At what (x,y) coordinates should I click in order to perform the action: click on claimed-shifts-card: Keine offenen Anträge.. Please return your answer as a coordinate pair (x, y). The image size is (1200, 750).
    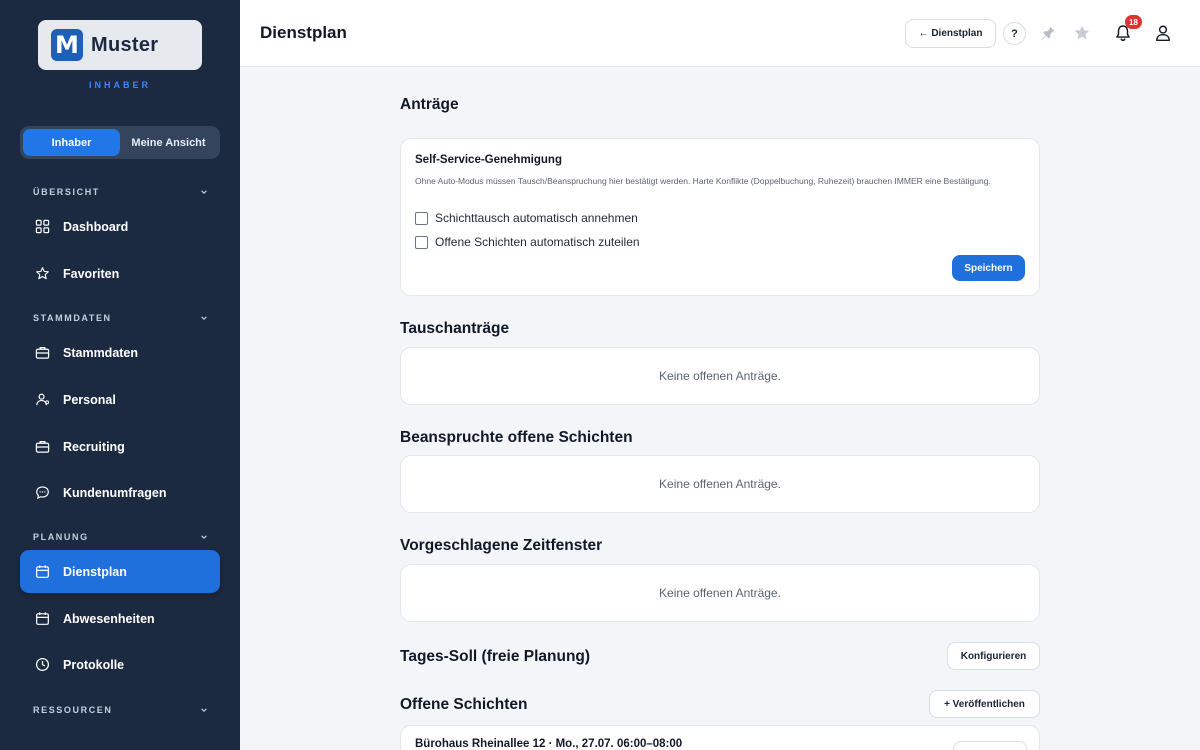
    Looking at the image, I should click on (720, 484).